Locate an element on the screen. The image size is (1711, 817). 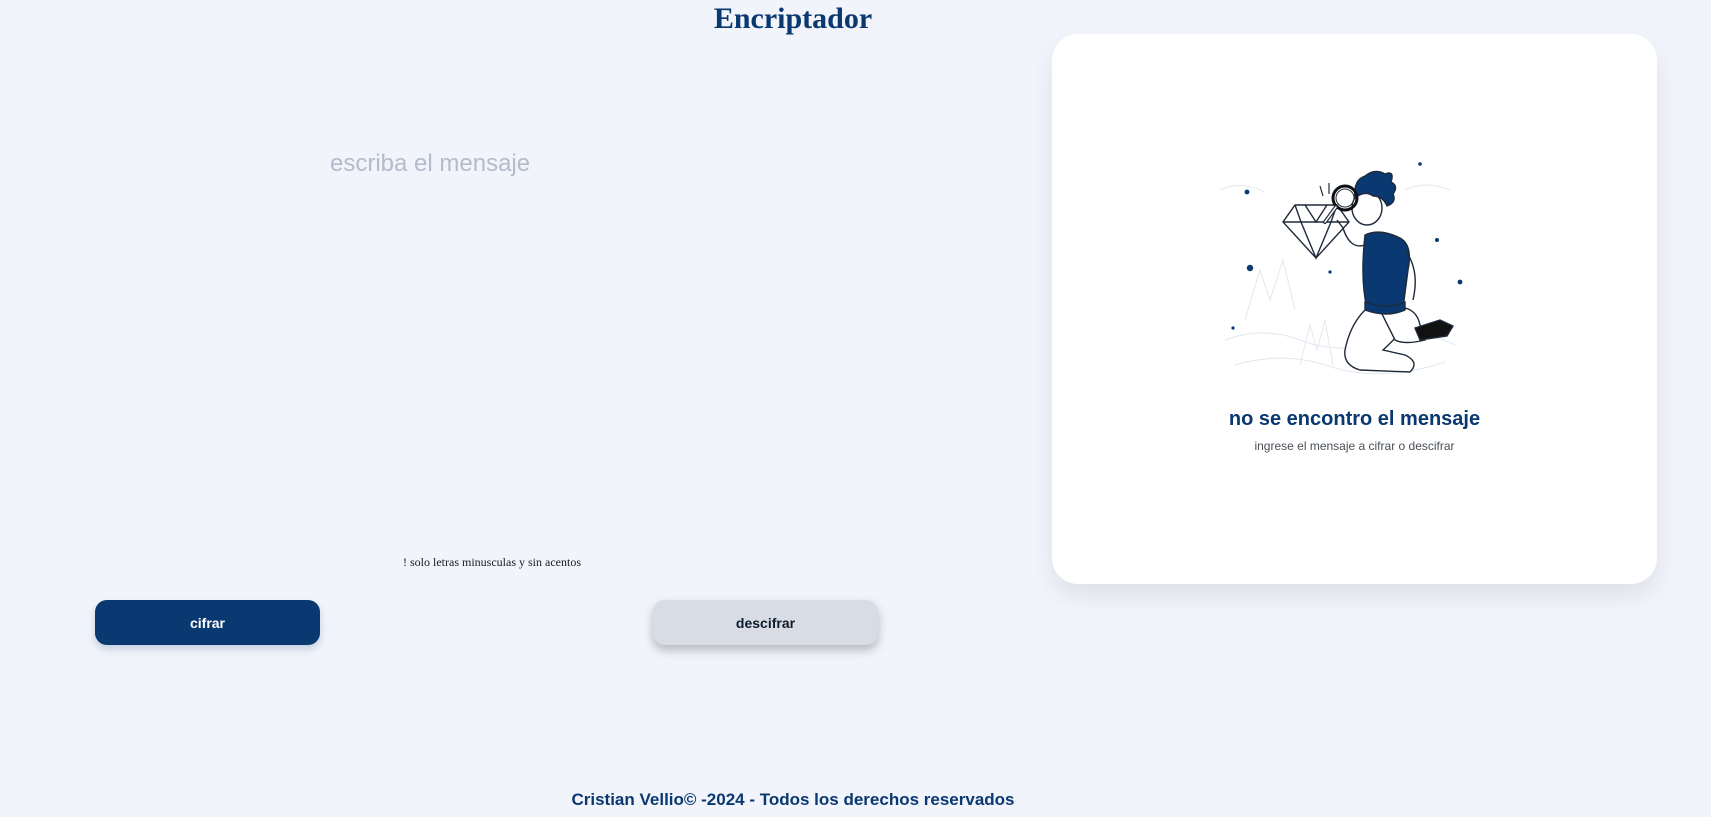
decrypt-button: descifrar is located at coordinates (765, 622).